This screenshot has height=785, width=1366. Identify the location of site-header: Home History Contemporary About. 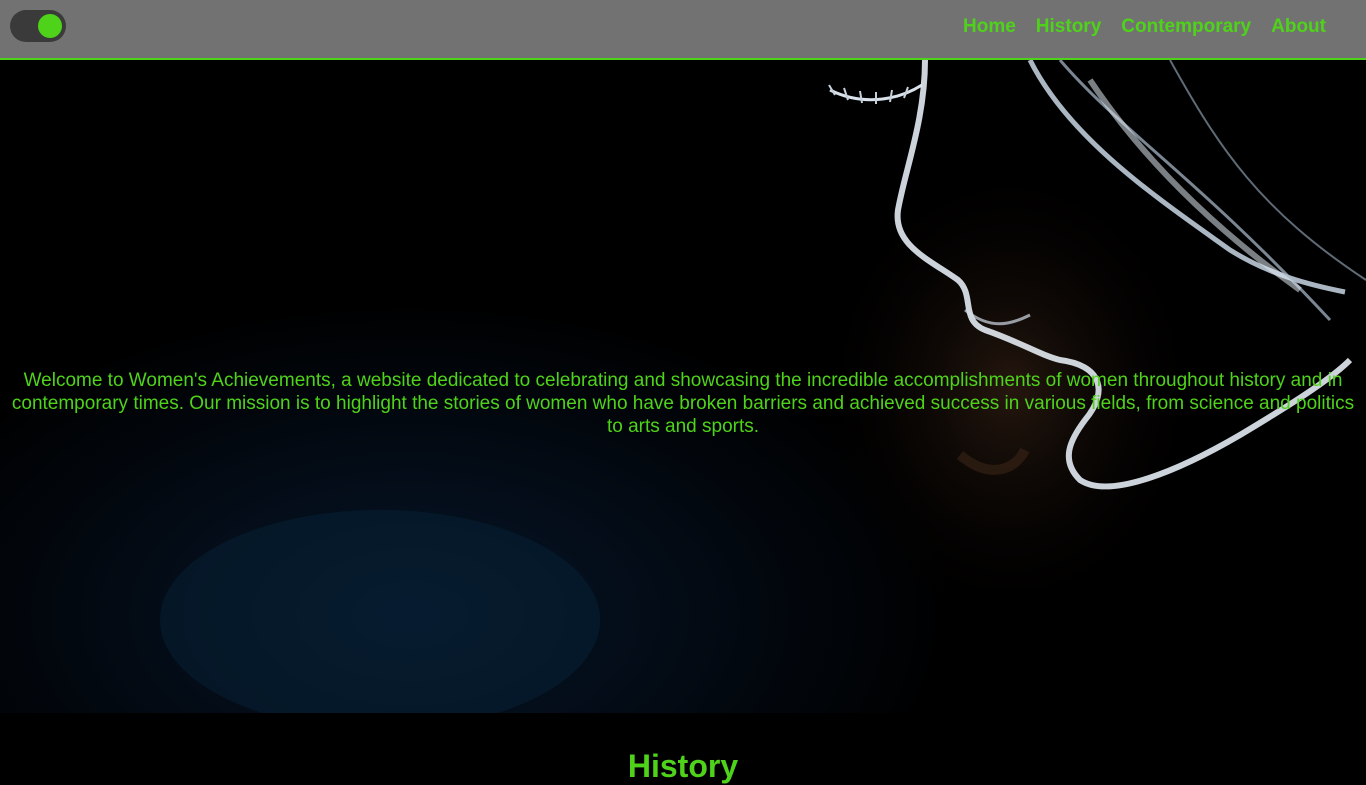
(683, 30).